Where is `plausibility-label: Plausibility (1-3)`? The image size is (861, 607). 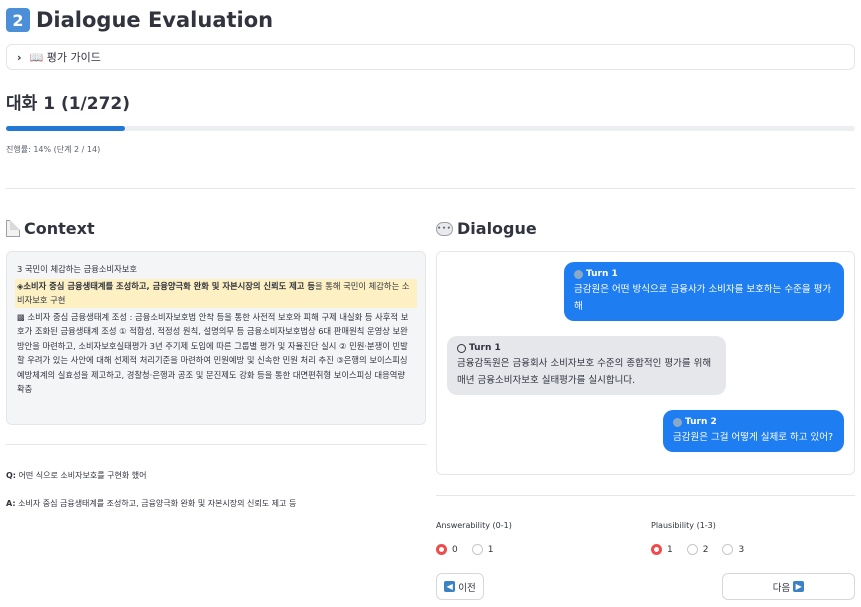 plausibility-label: Plausibility (1-3) is located at coordinates (683, 525).